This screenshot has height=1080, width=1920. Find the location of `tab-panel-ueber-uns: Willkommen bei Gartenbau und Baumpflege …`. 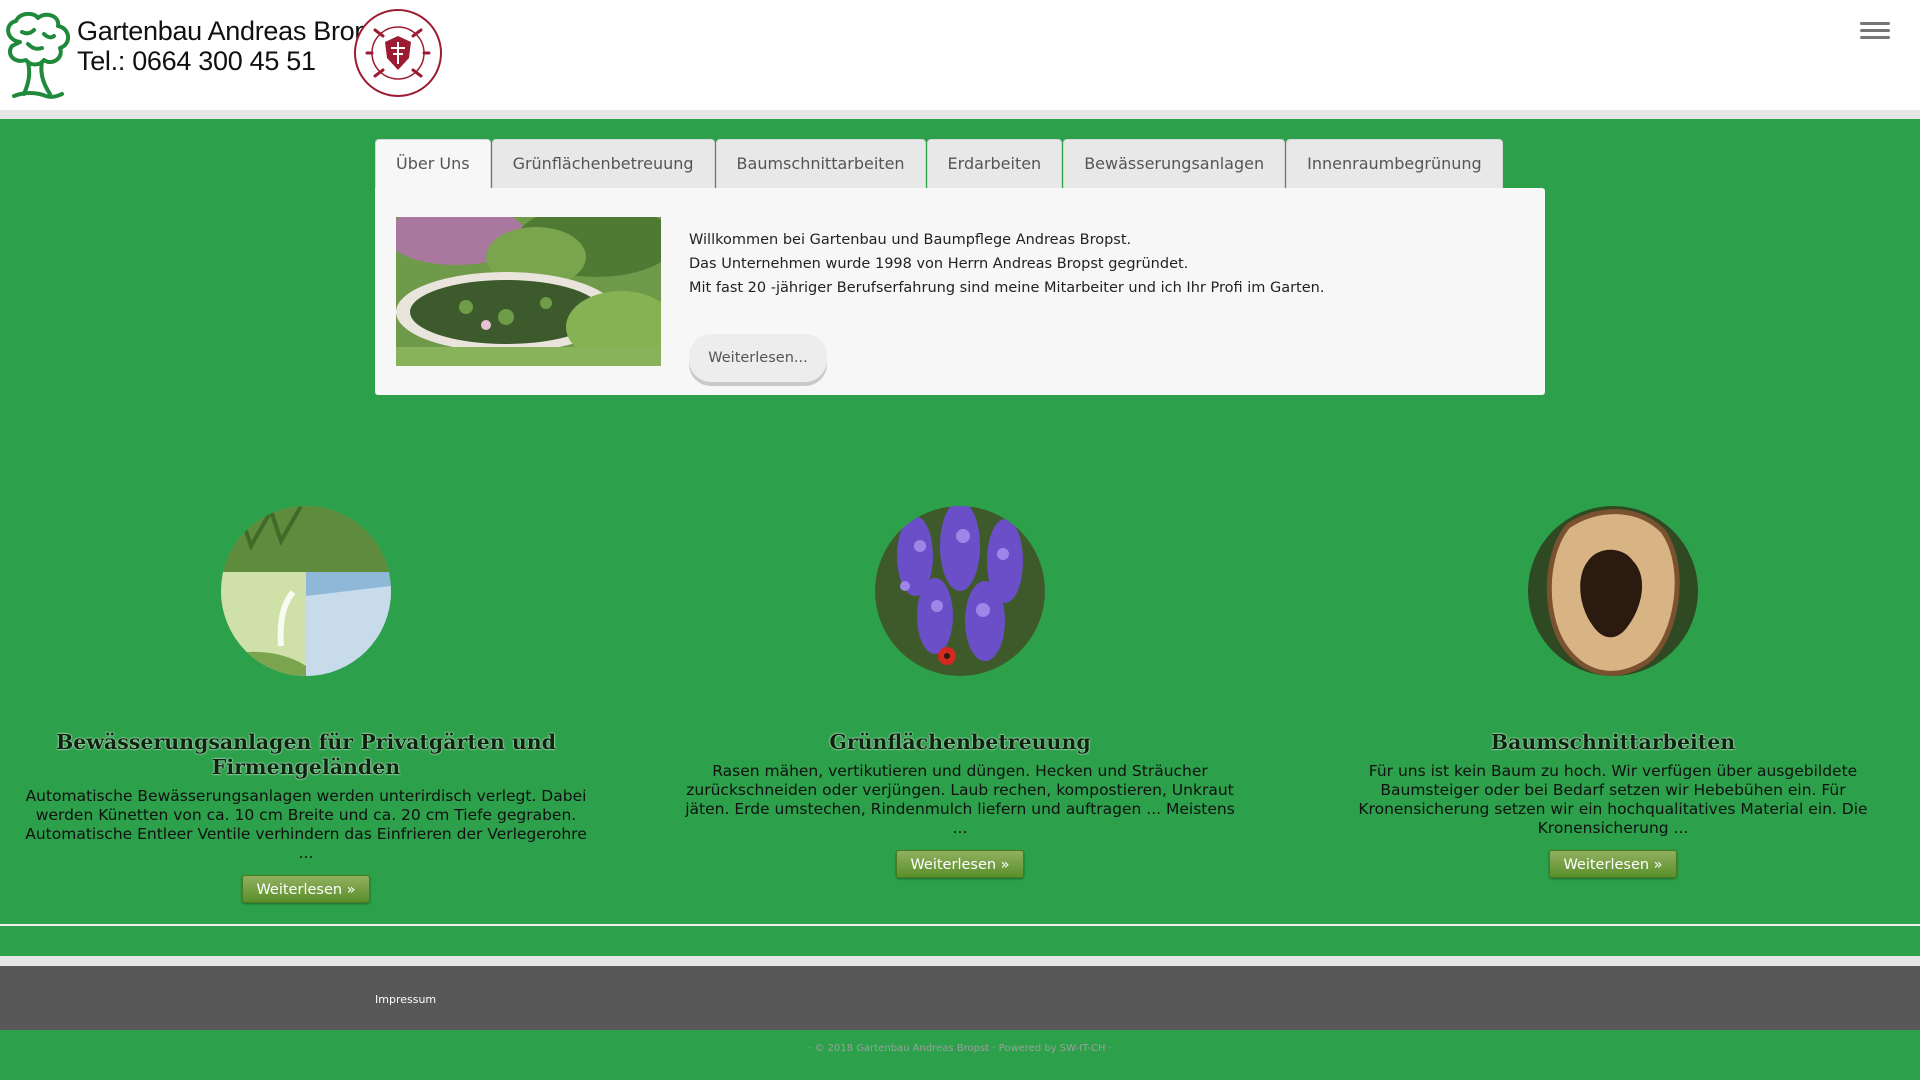

tab-panel-ueber-uns: Willkommen bei Gartenbau und Baumpflege … is located at coordinates (960, 291).